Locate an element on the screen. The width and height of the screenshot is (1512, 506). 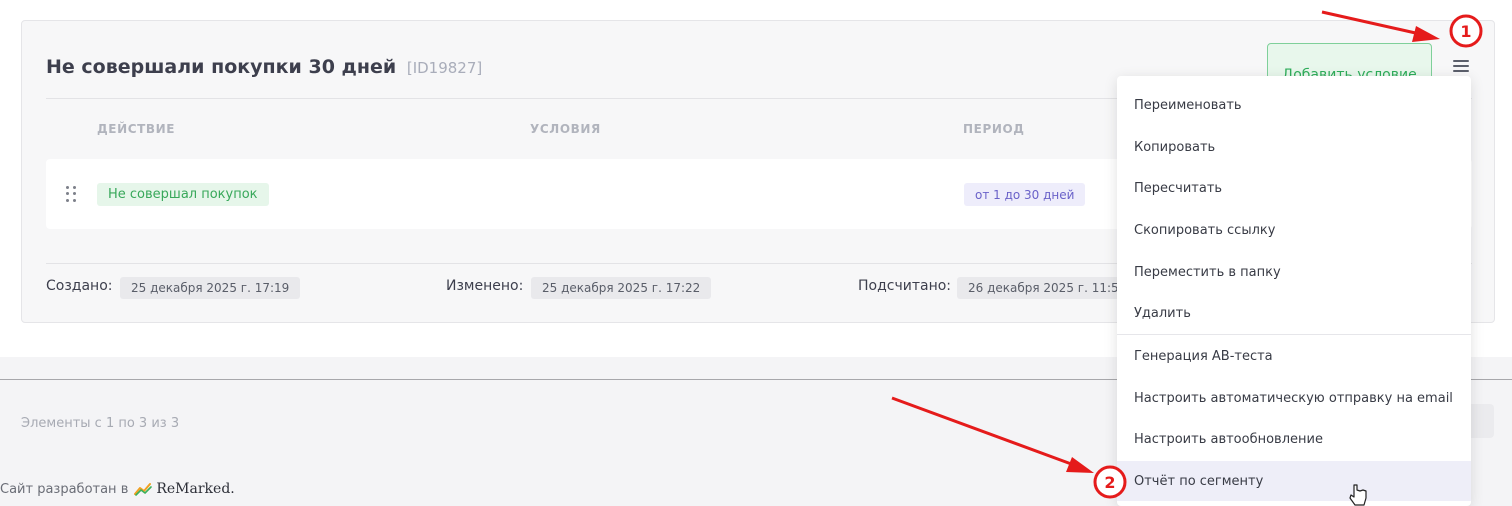
menu-item-rename: Переименовать is located at coordinates (1294, 105).